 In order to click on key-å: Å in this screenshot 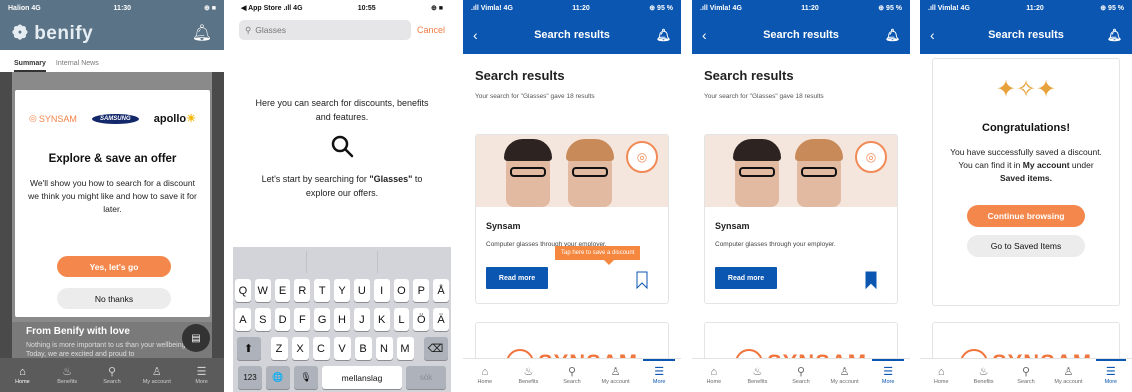, I will do `click(441, 290)`.